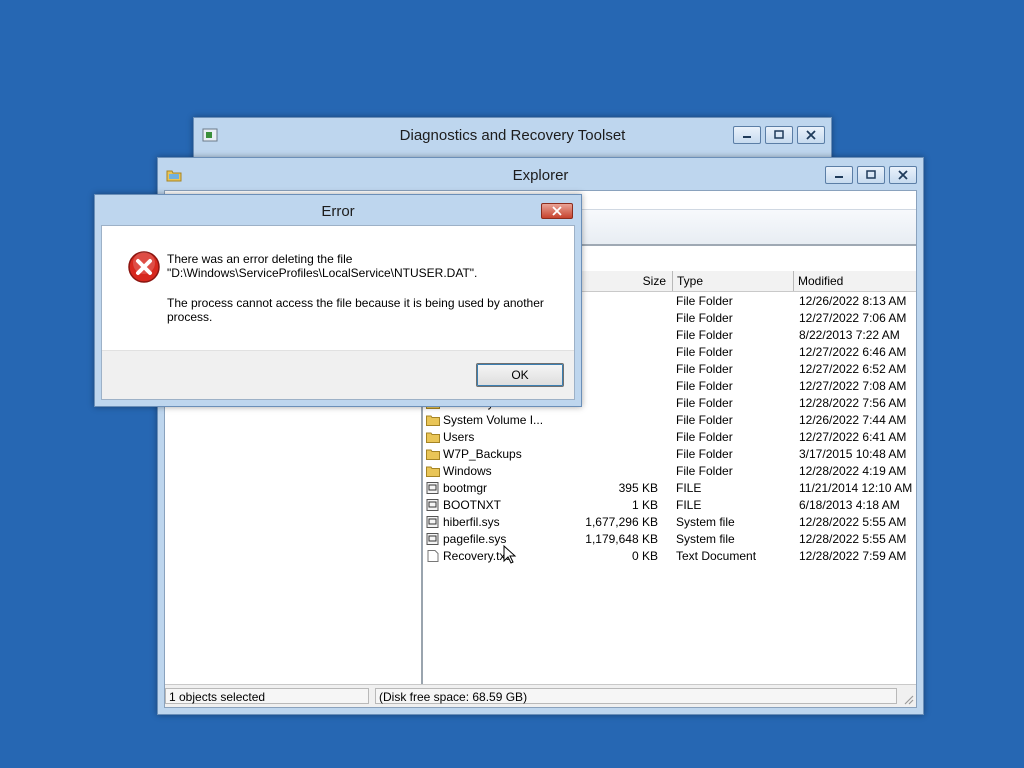  I want to click on file-size: 1,179,648 KB, so click(621, 539).